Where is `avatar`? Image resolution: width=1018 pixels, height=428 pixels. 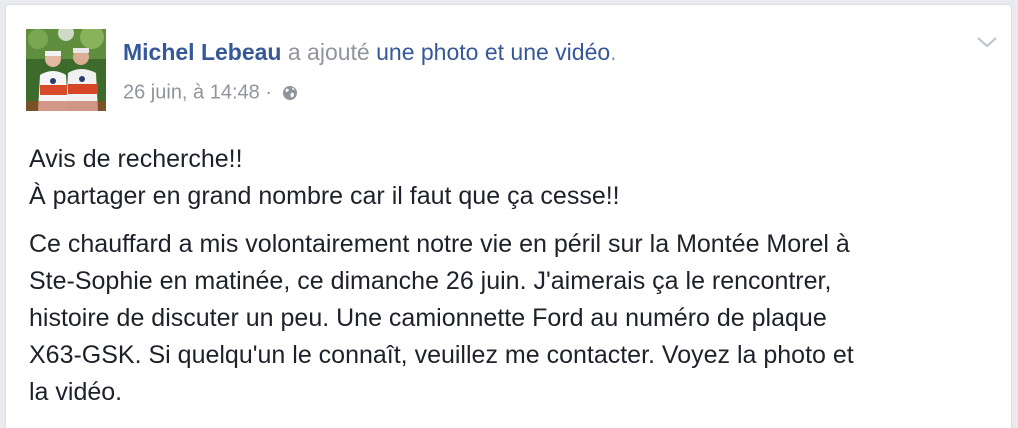 avatar is located at coordinates (66, 70).